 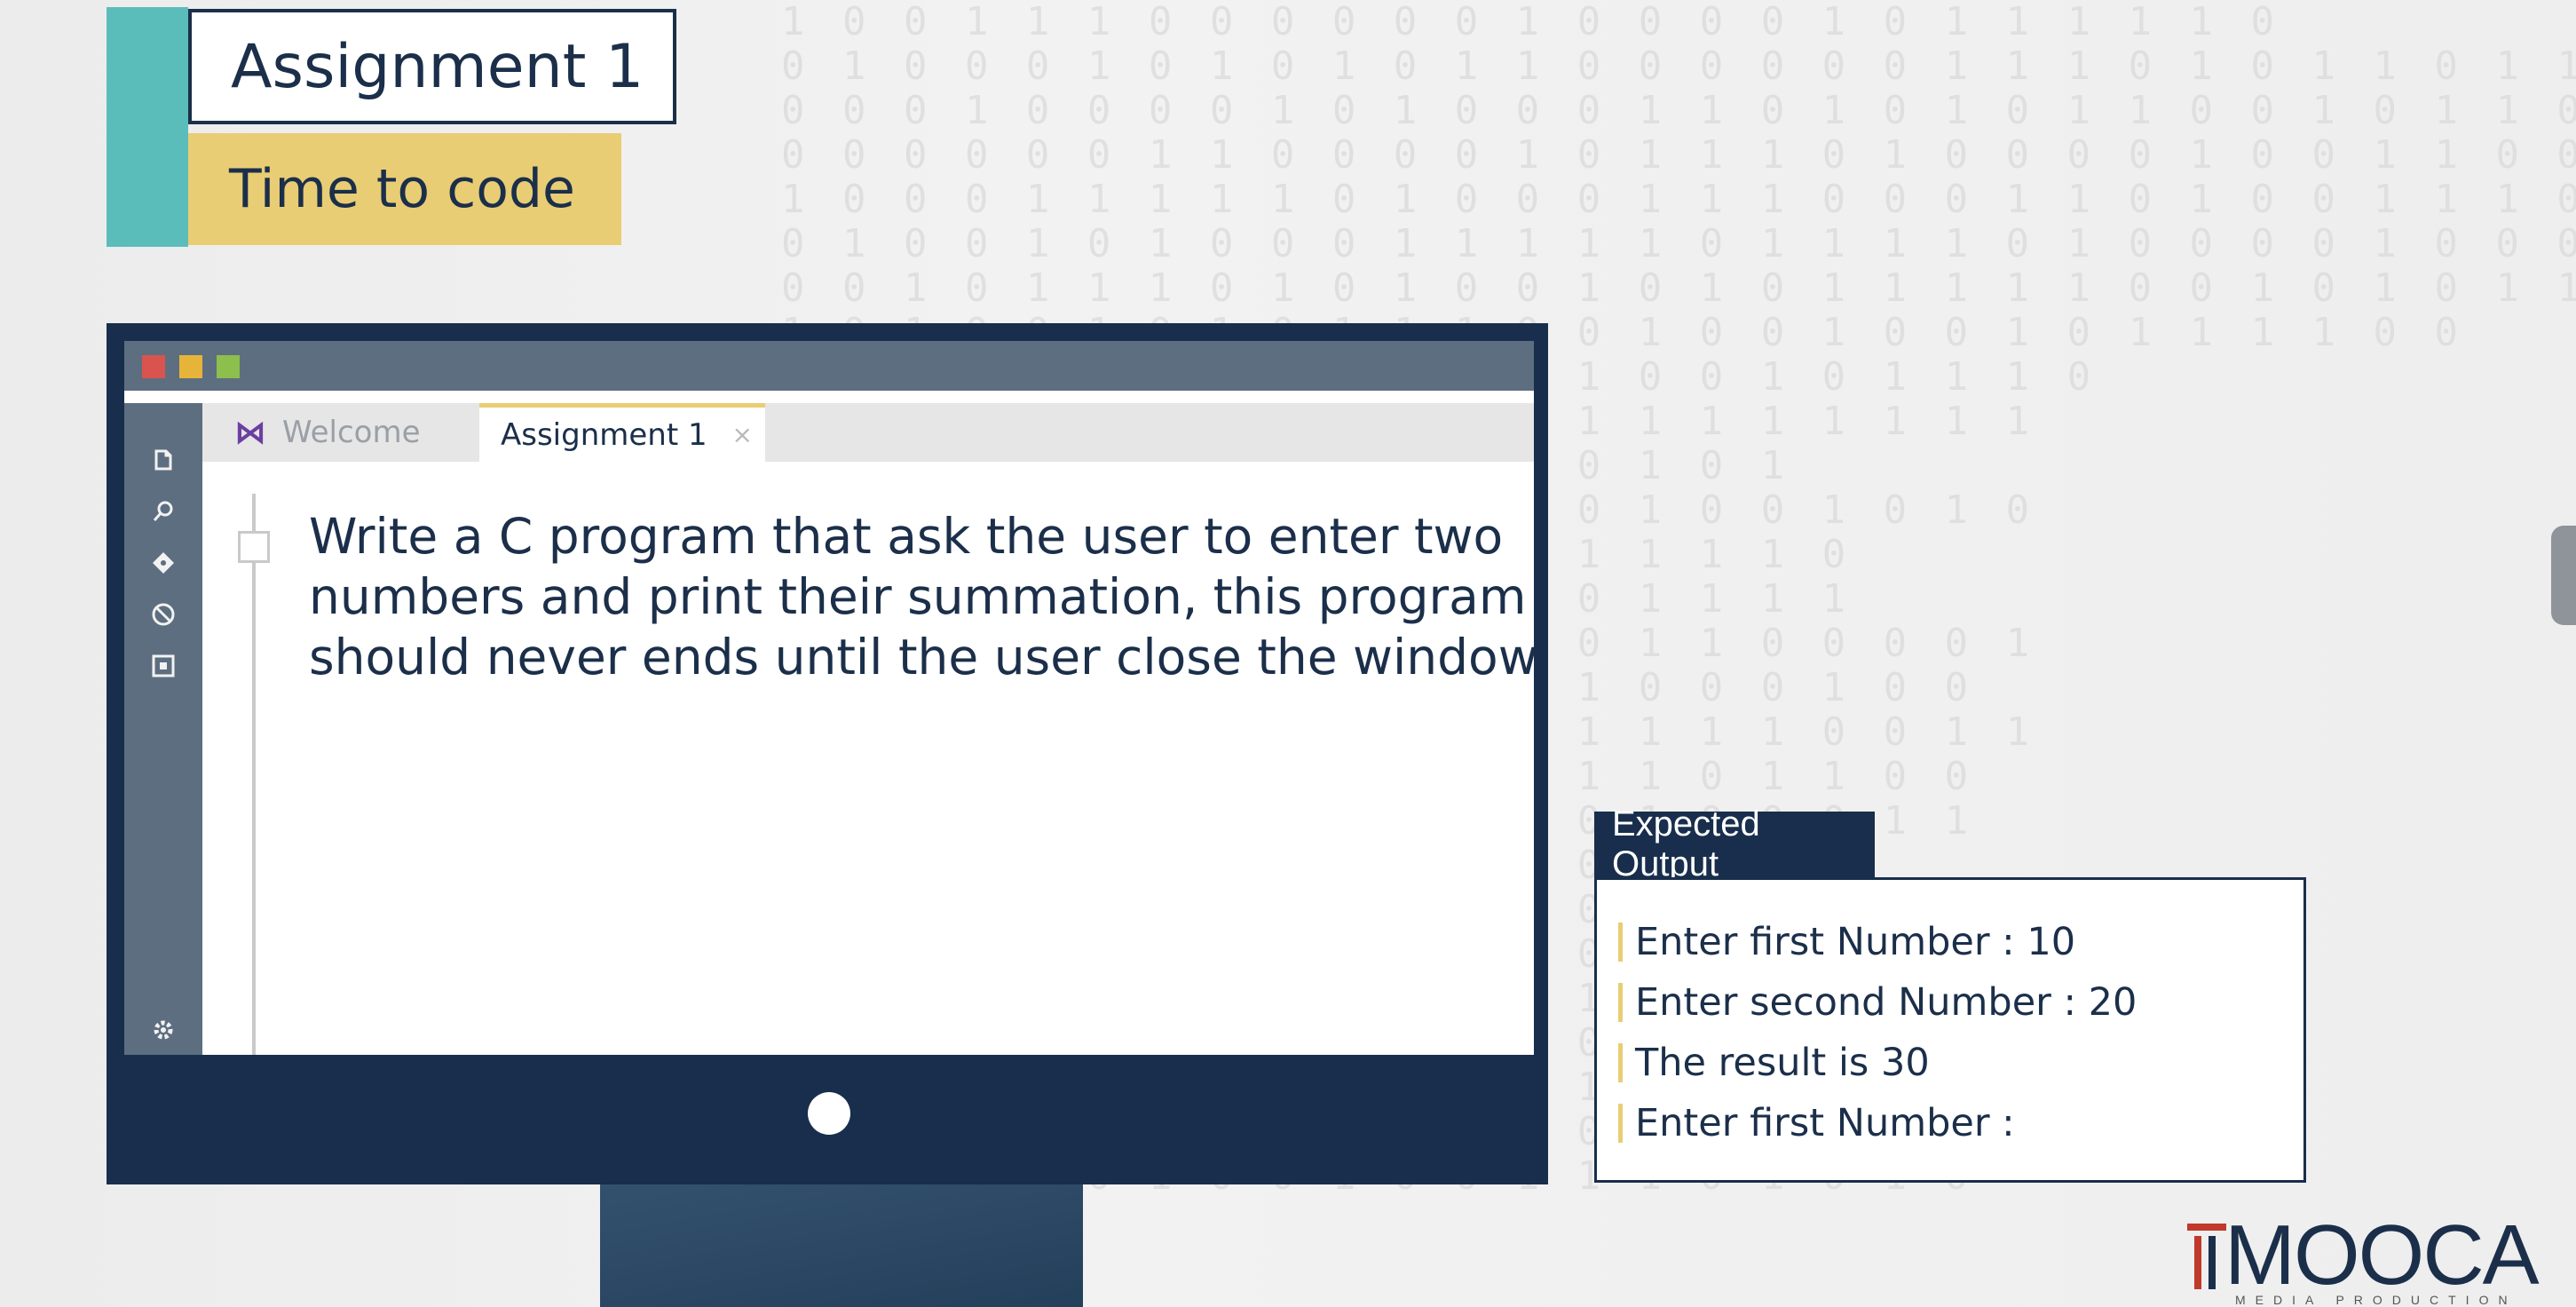 What do you see at coordinates (829, 366) in the screenshot?
I see `editor-titlebar` at bounding box center [829, 366].